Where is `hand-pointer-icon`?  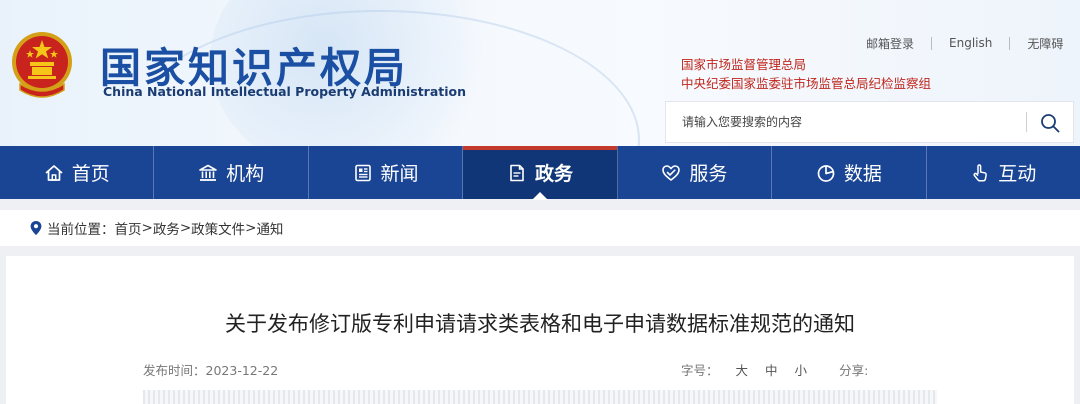 hand-pointer-icon is located at coordinates (980, 173).